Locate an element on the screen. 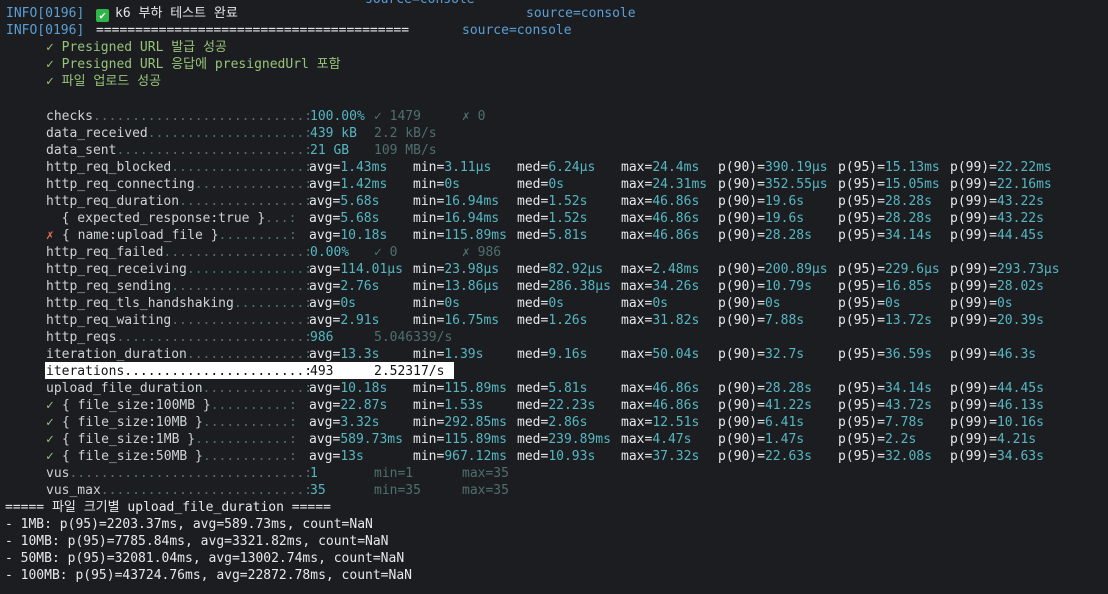 The width and height of the screenshot is (1108, 594). log-line-complete: INFO[0196] ✔ k6 부하 테스트 완료 source=console is located at coordinates (318, 13).